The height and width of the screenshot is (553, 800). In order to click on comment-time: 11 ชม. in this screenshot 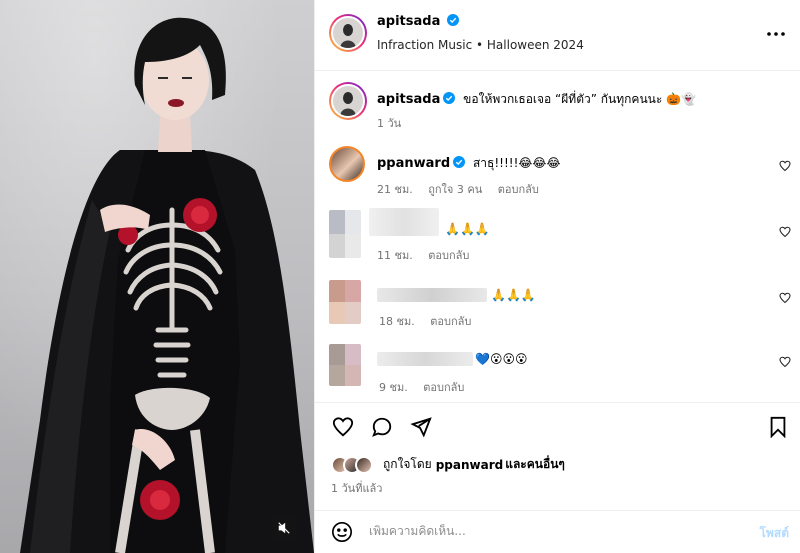, I will do `click(395, 255)`.